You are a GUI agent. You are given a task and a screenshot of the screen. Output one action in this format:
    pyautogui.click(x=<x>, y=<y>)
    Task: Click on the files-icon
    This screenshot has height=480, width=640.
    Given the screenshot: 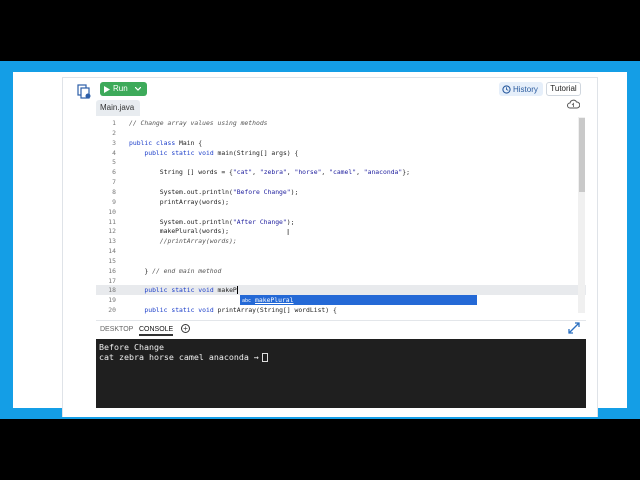 What is the action you would take?
    pyautogui.click(x=84, y=91)
    